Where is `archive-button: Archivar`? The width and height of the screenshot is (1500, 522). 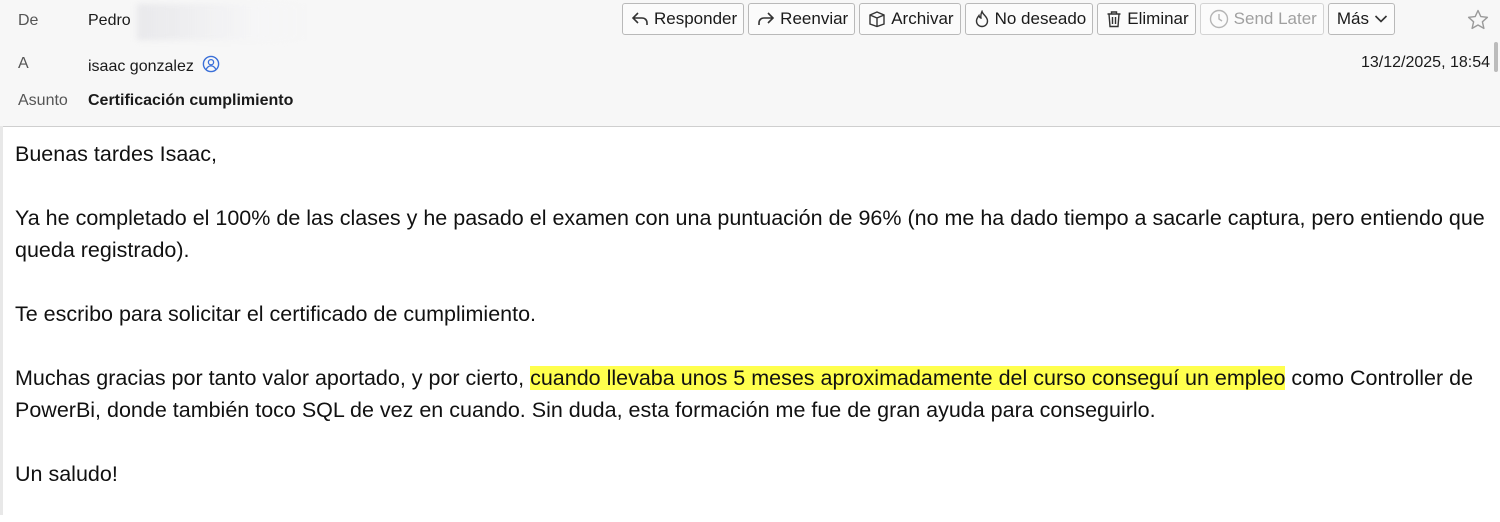
archive-button: Archivar is located at coordinates (910, 19).